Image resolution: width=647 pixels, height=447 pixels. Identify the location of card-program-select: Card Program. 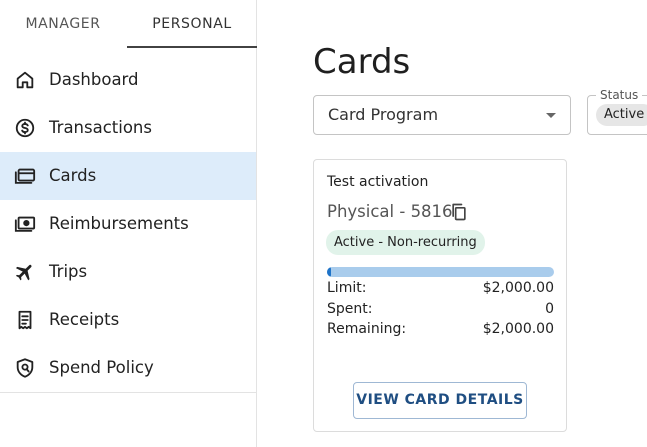
(442, 115).